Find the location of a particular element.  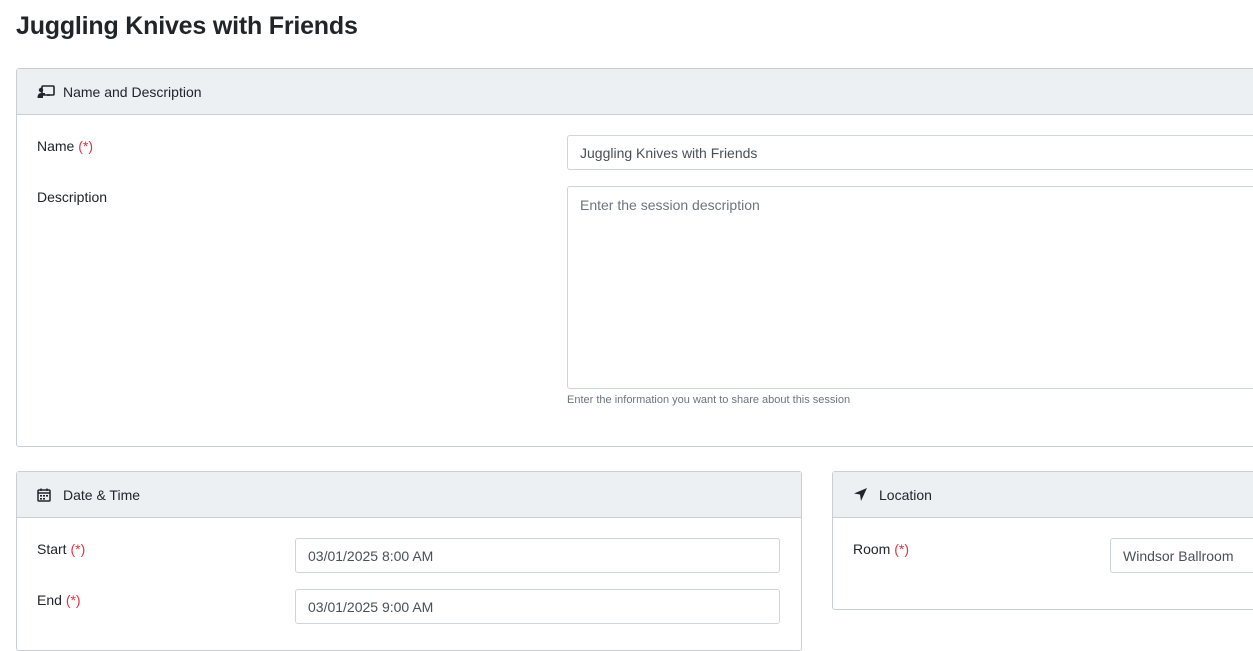

presentation-icon is located at coordinates (46, 92).